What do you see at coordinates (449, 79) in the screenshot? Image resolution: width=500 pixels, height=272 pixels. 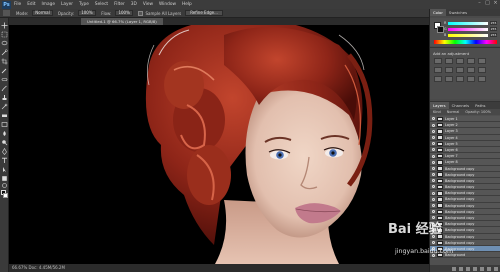 I see `posterize-icon` at bounding box center [449, 79].